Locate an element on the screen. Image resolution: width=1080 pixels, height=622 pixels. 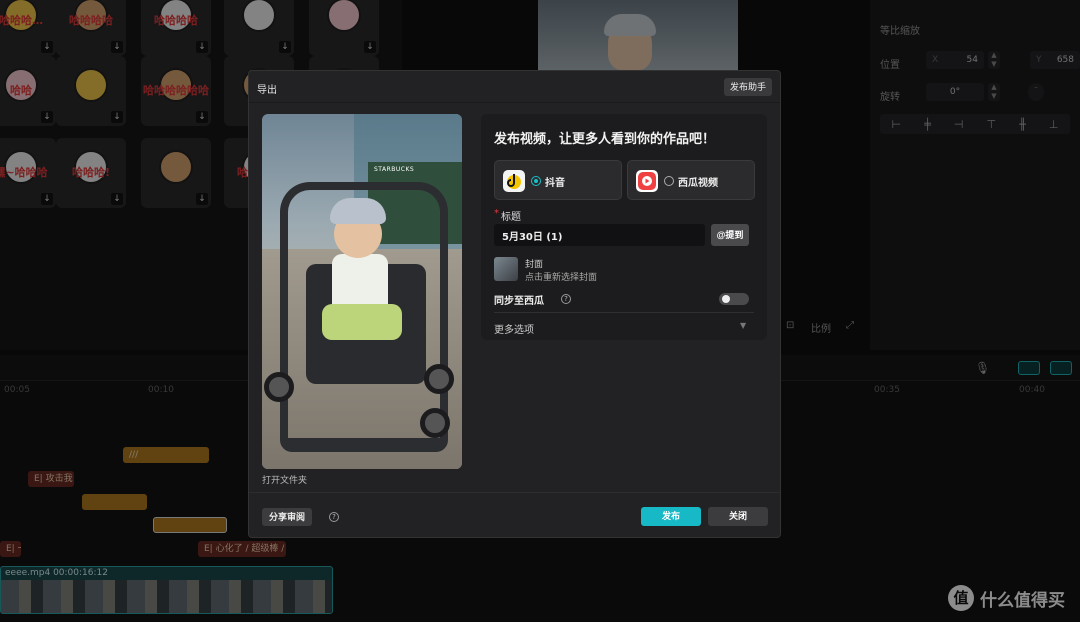
baby-hat is located at coordinates (358, 211).